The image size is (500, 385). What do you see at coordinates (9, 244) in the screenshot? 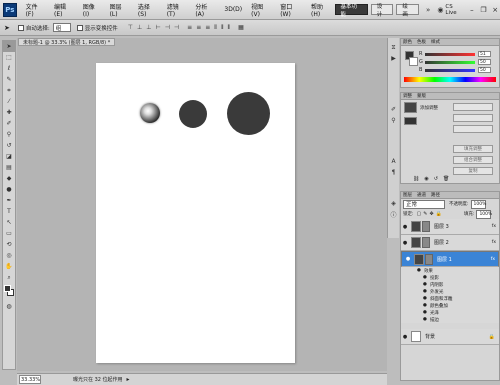
I see `3d-rotate-tool-icon: ⟲` at bounding box center [9, 244].